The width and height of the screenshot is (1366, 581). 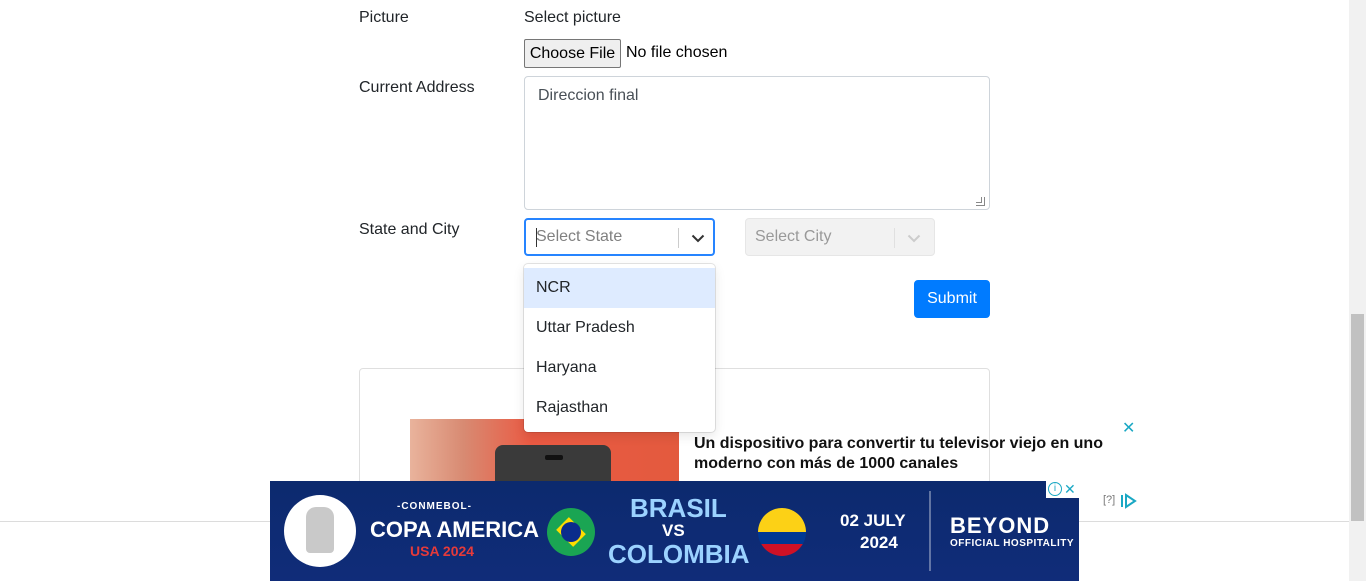 I want to click on state-option-rajasthan: Rajasthan, so click(x=619, y=408).